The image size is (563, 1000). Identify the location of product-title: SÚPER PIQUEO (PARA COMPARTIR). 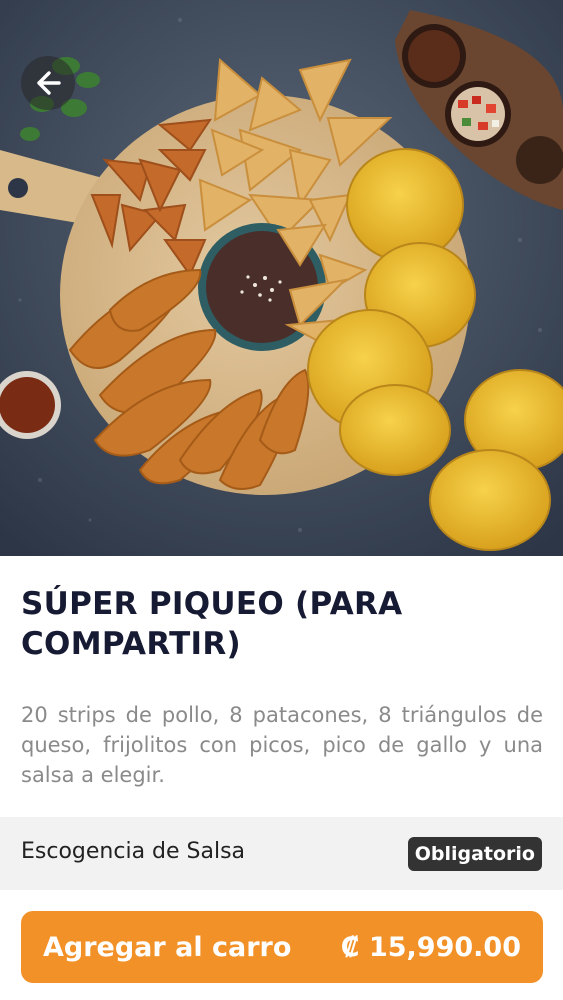
(212, 624).